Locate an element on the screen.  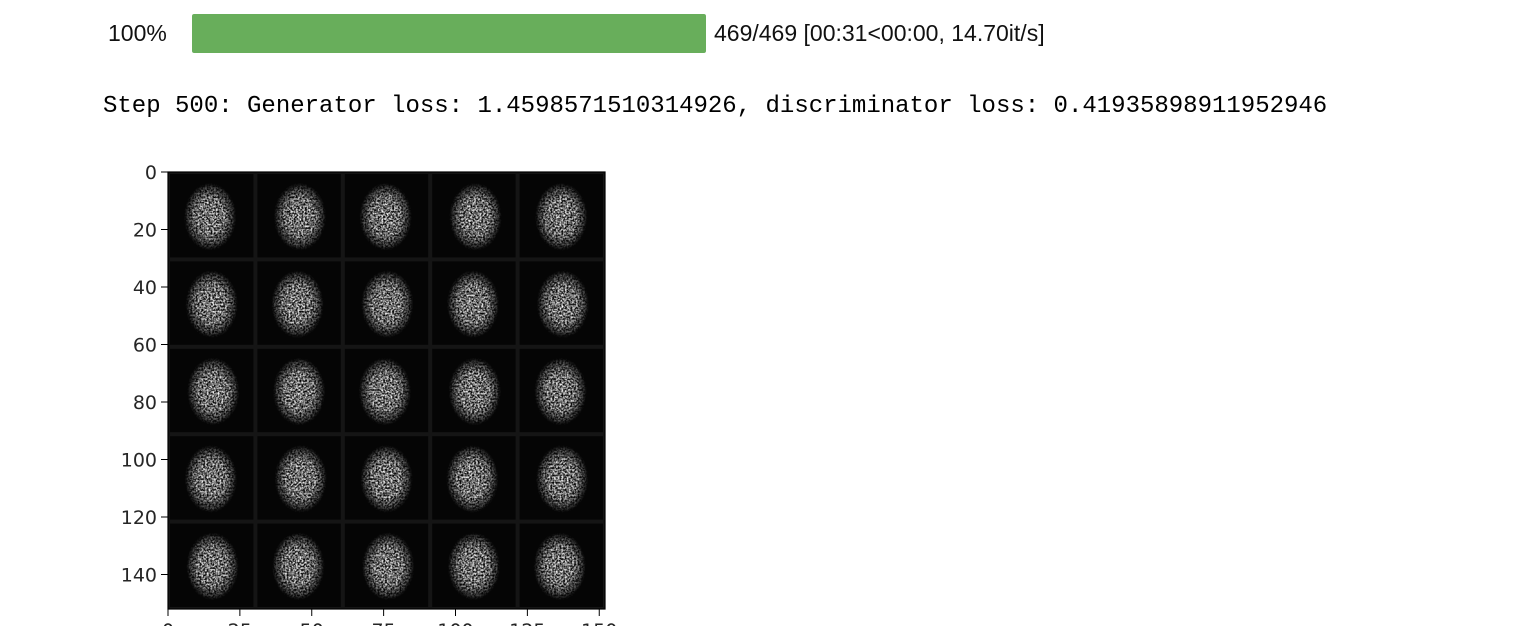
y-tick-label: 40 is located at coordinates (145, 288).